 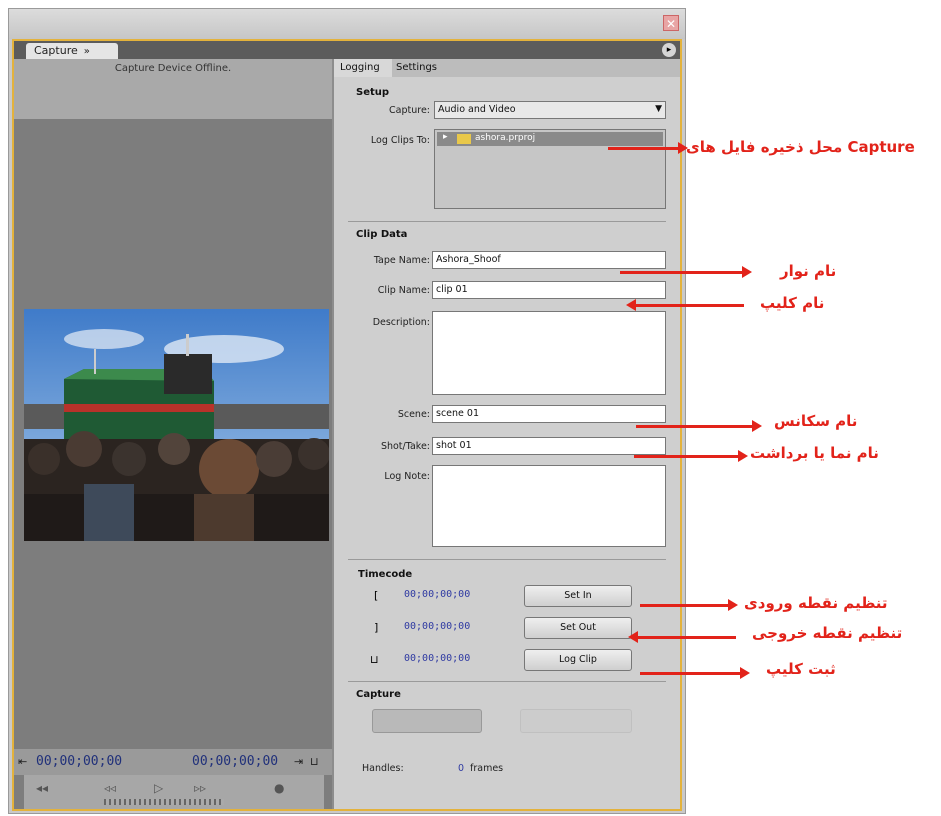 I want to click on timecode-section-title: Timecode, so click(x=385, y=574).